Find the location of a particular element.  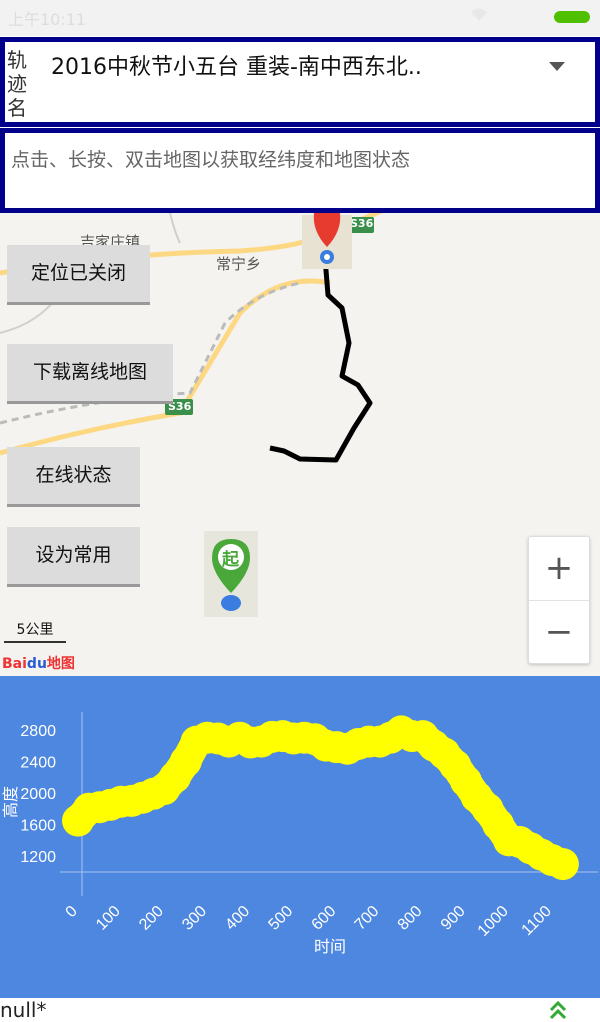

track-name-value: 2016中秋节小五台 重装-南中西东北.. is located at coordinates (236, 65).